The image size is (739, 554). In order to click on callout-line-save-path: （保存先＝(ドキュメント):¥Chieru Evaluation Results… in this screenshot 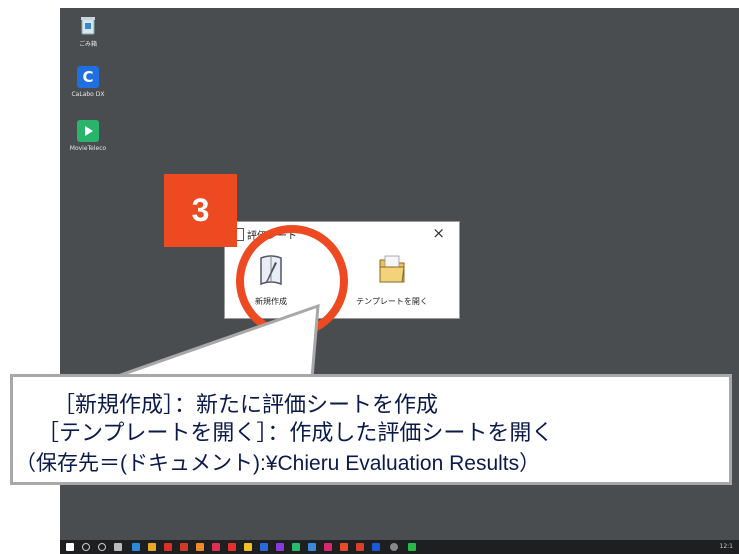, I will do `click(278, 463)`.